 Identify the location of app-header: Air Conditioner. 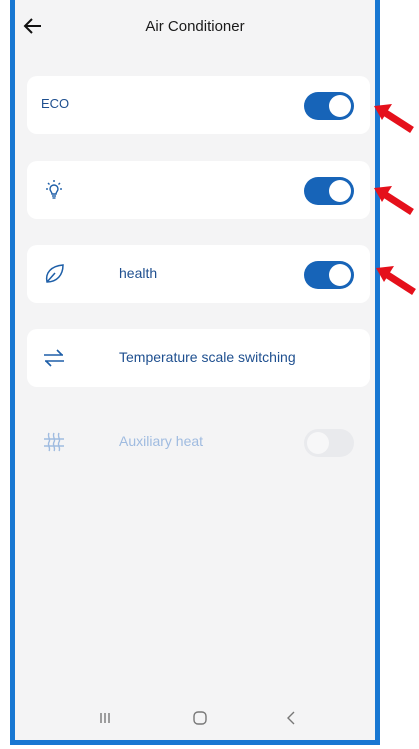
(195, 26).